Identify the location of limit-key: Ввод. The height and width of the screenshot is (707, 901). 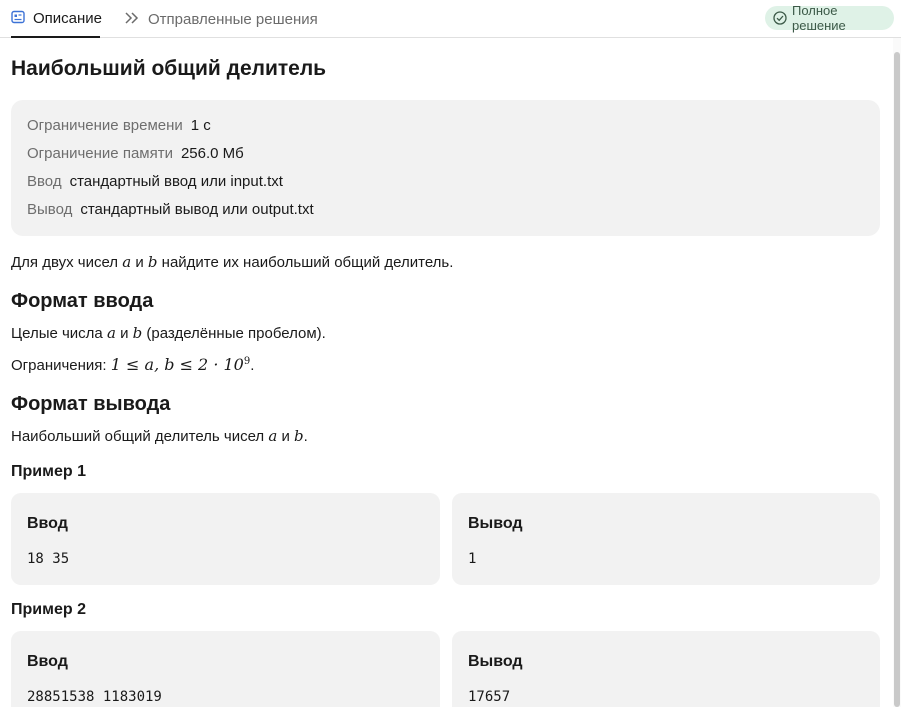
(44, 181).